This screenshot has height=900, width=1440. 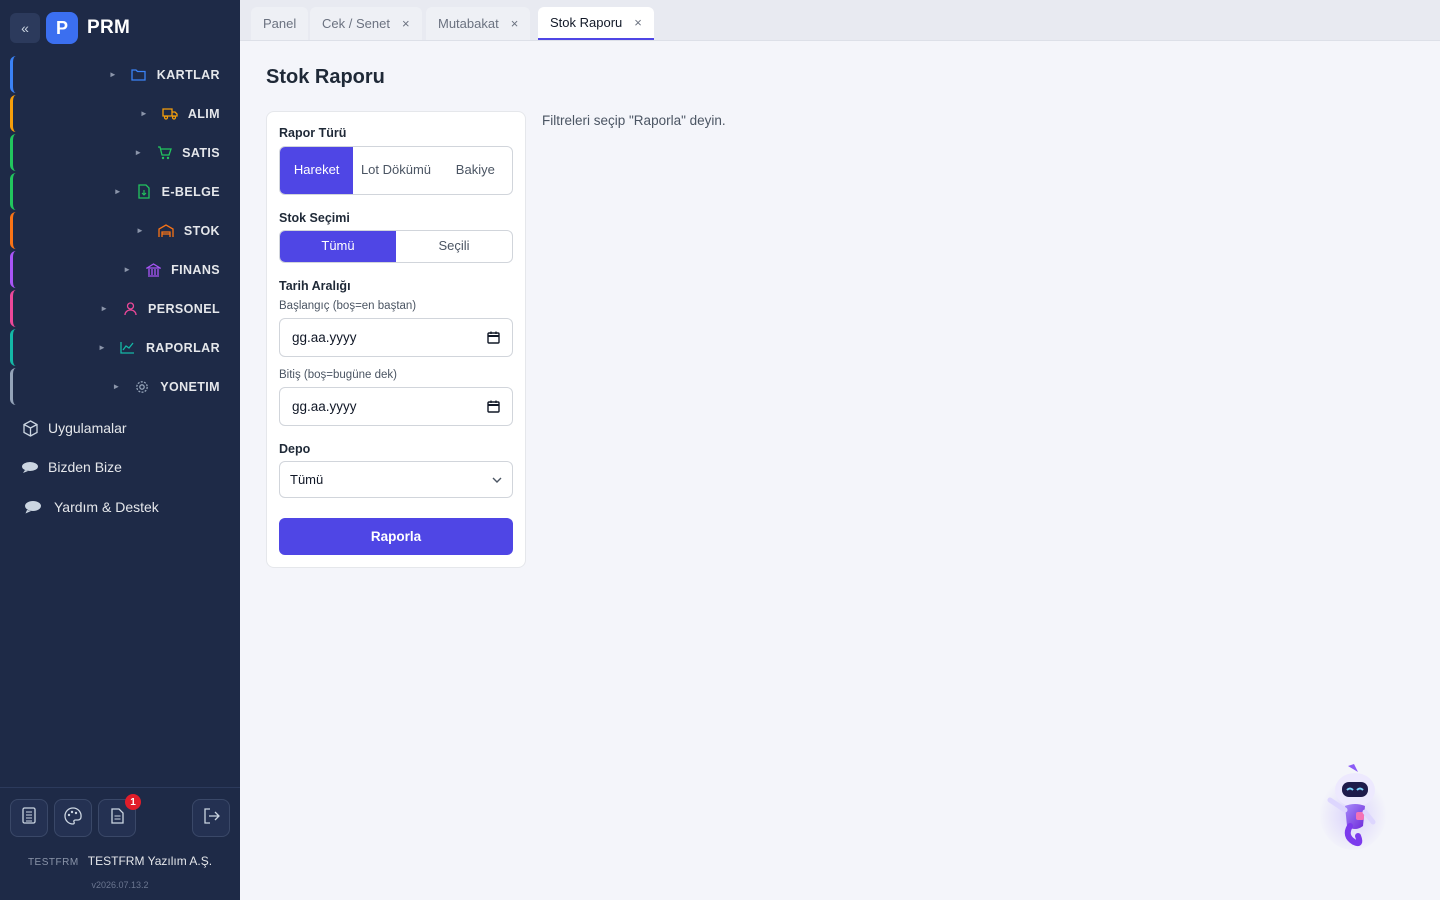 I want to click on cart-icon, so click(x=164, y=153).